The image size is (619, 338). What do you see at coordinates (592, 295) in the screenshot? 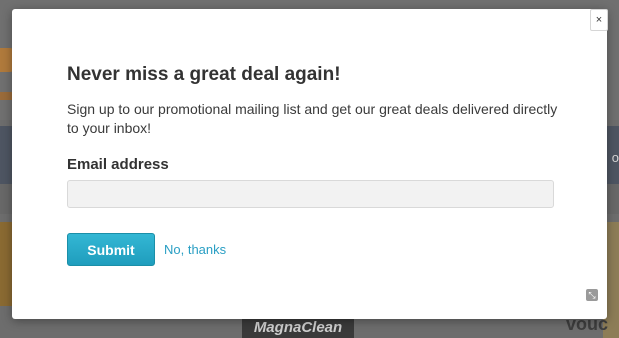
I see `resize-icon: ⤡` at bounding box center [592, 295].